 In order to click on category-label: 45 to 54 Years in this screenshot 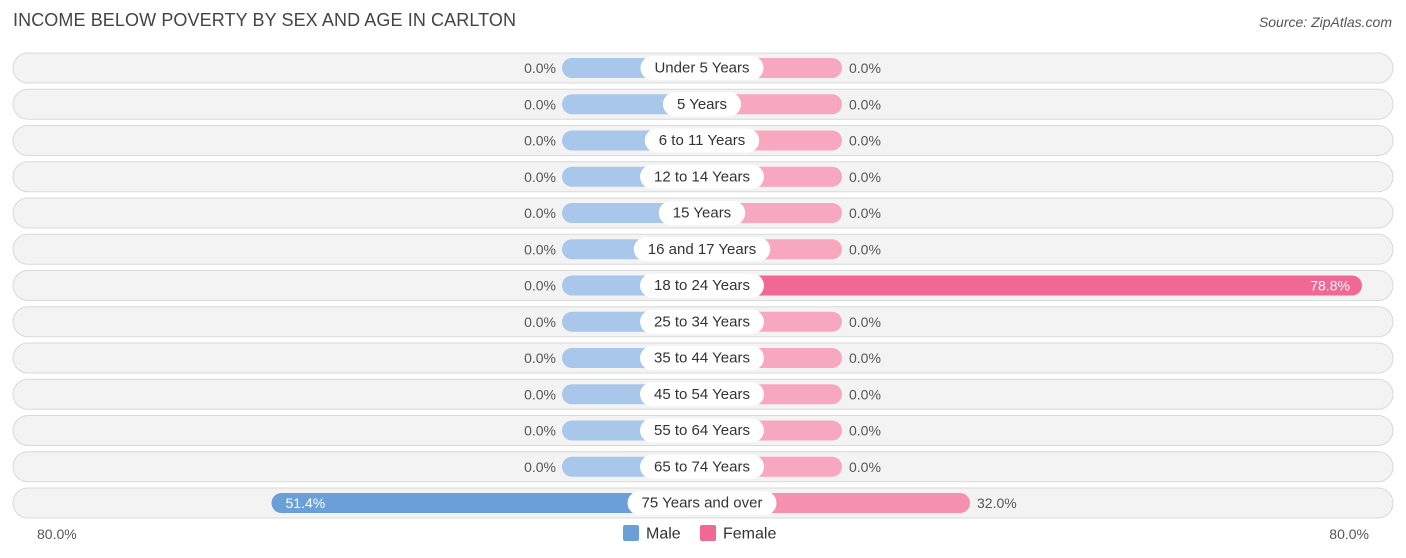, I will do `click(702, 394)`.